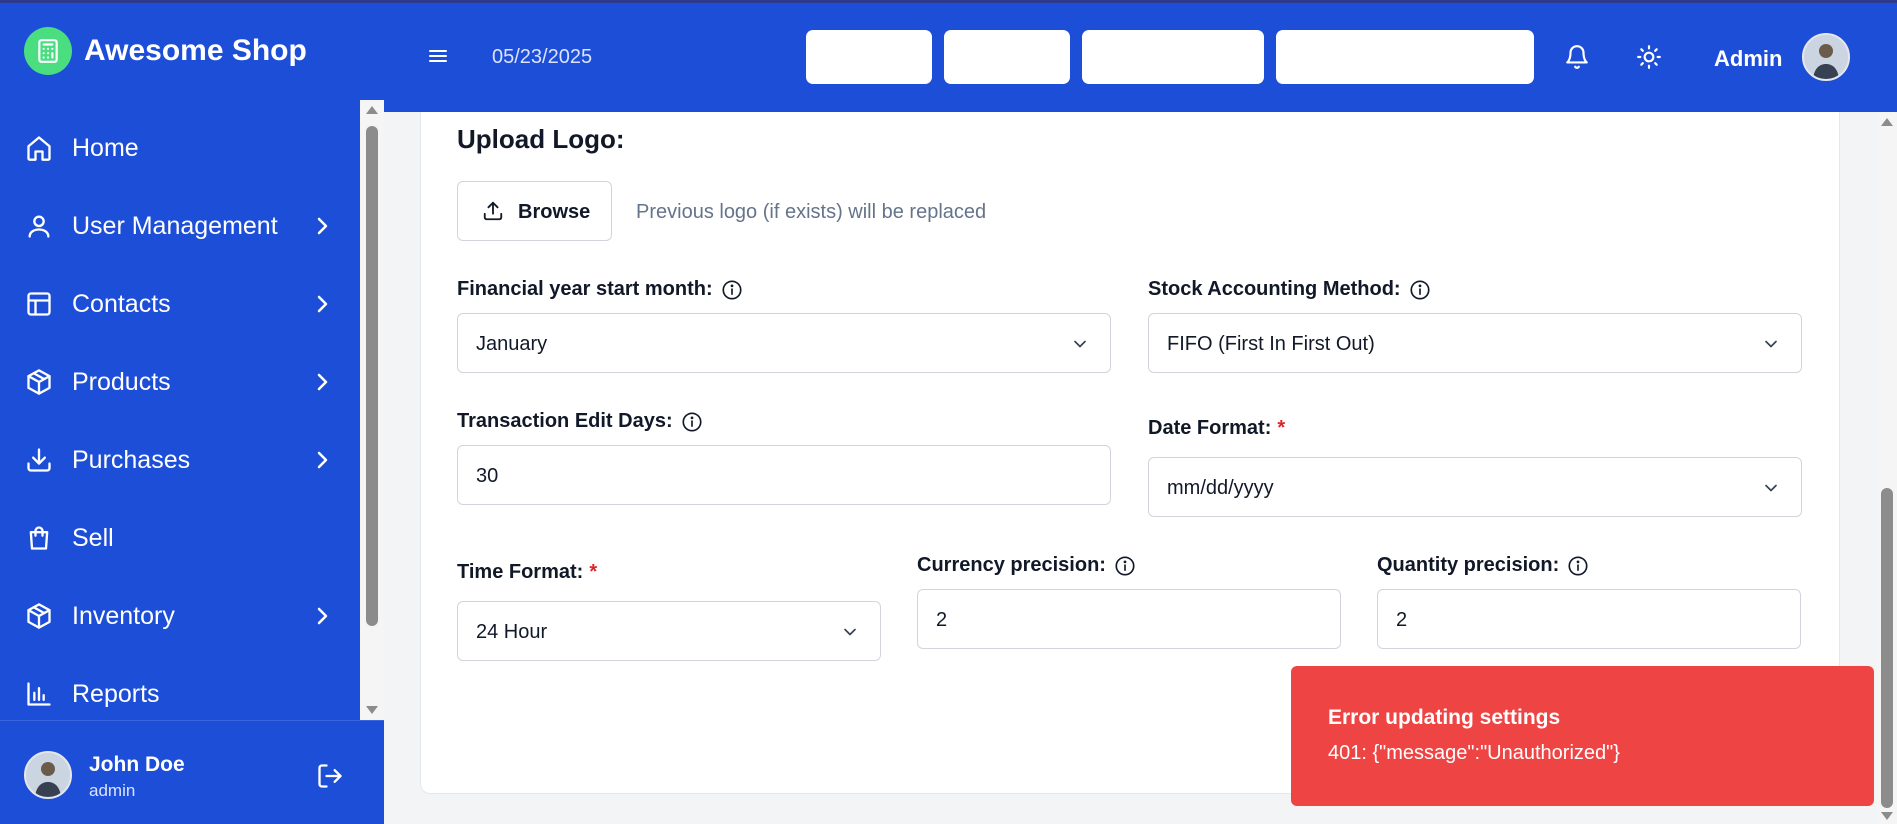  I want to click on quantity-precision-label: Quantity precision:, so click(1483, 565).